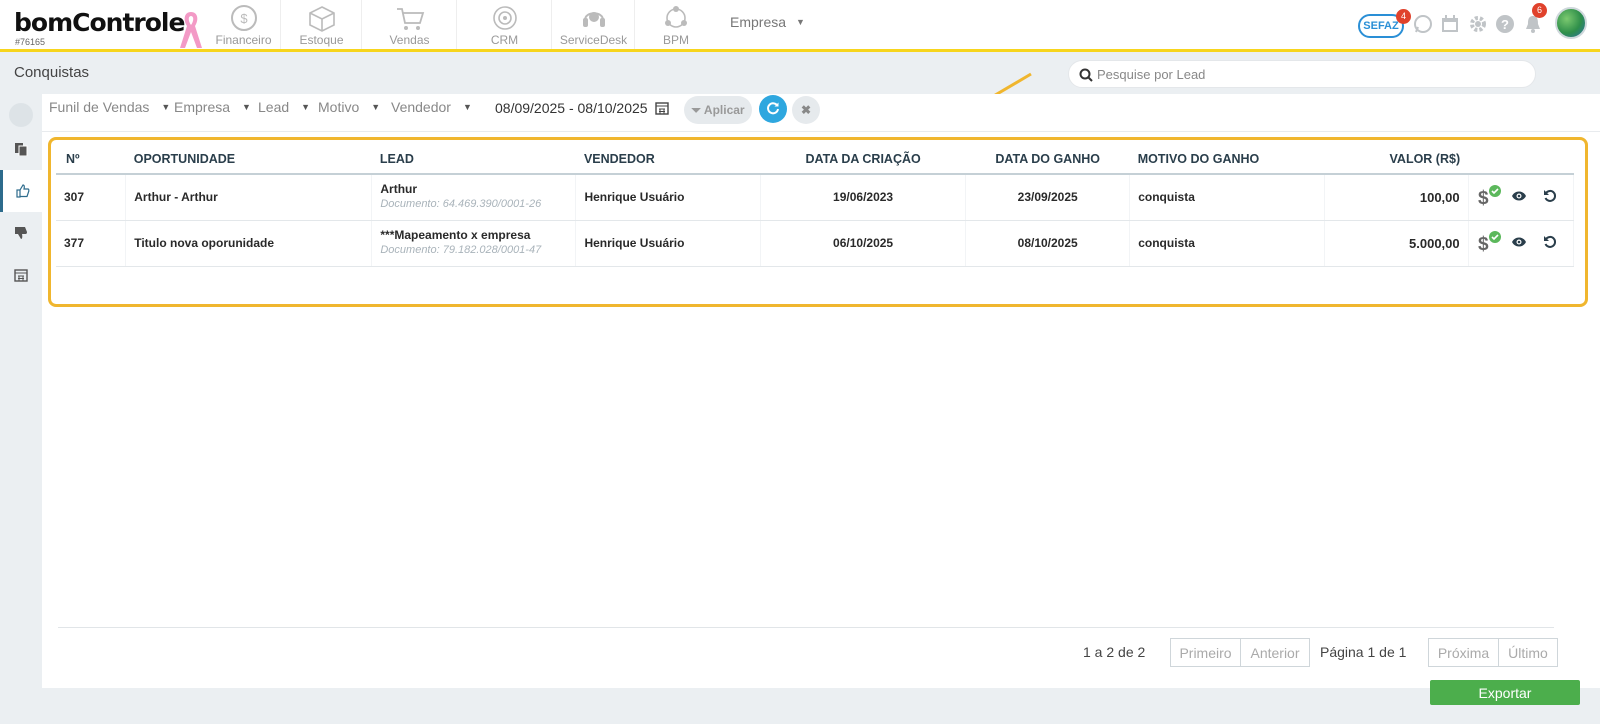  I want to click on last-page-button: Último, so click(1528, 652).